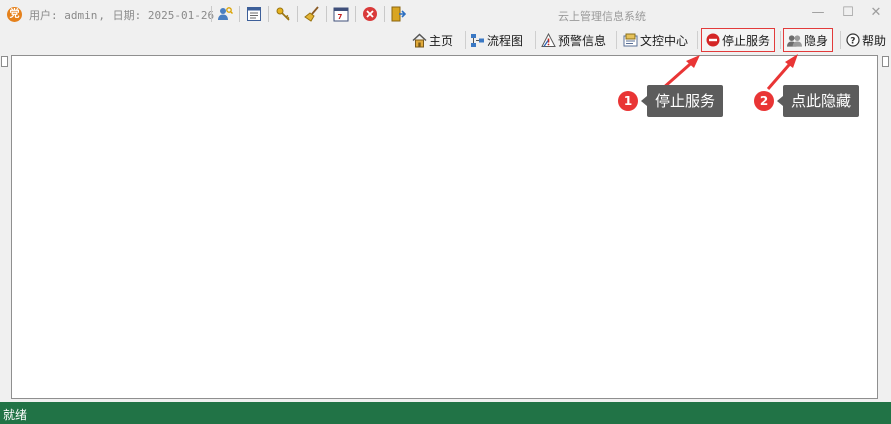 The width and height of the screenshot is (891, 424). What do you see at coordinates (729, 72) in the screenshot?
I see `annotation-arrows` at bounding box center [729, 72].